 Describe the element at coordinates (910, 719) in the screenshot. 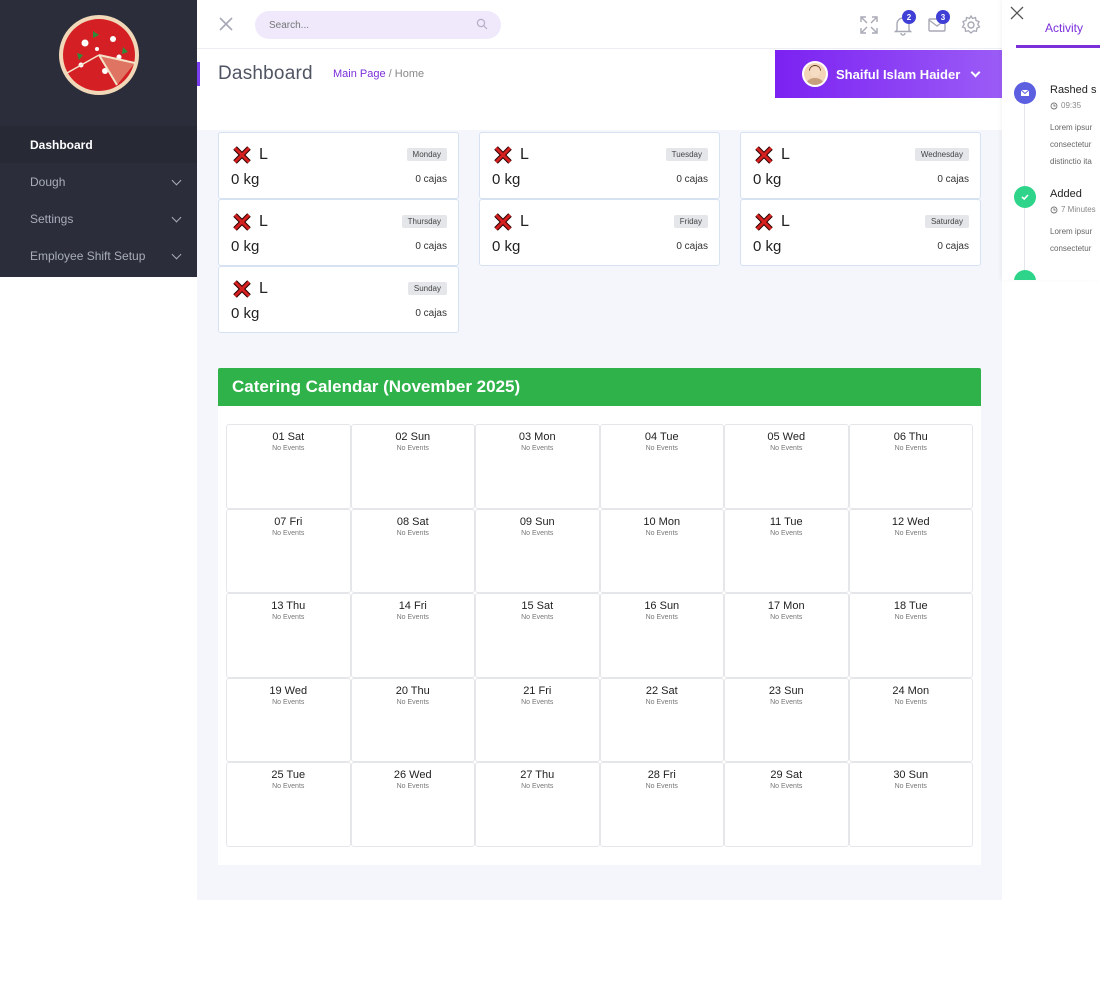

I see `calendar-day-cell: 24 Mon No Events` at that location.